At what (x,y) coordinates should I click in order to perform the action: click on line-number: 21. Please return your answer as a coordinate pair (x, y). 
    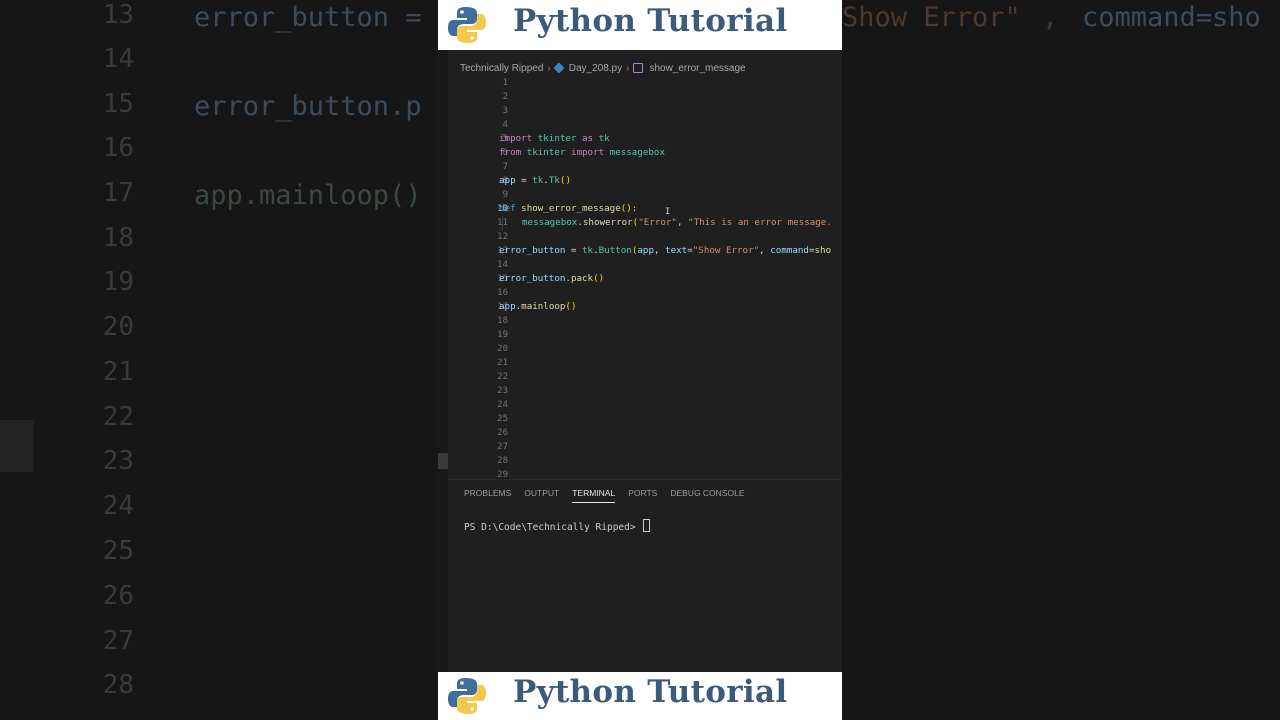
    Looking at the image, I should click on (502, 363).